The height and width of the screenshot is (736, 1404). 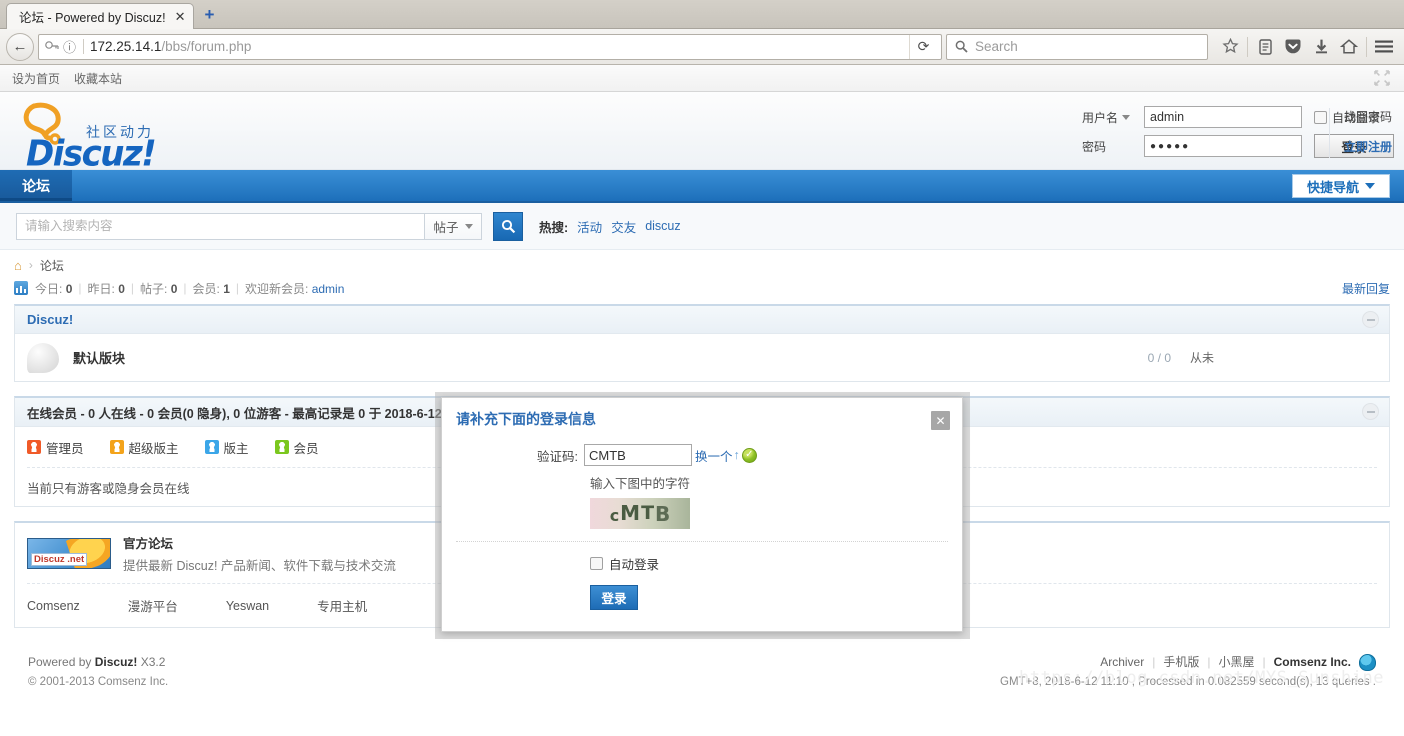 I want to click on stat-members: 会员: 1, so click(x=211, y=288).